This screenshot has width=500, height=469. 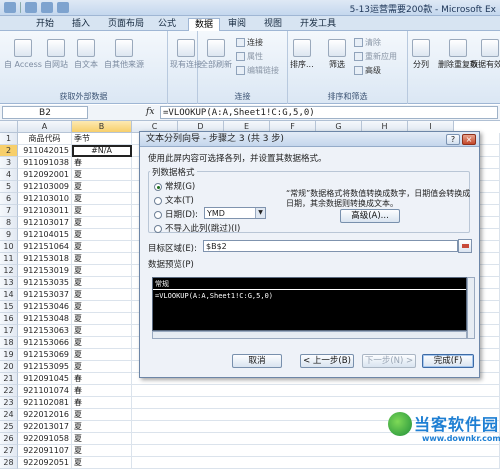 I want to click on row-header: 19, so click(x=9, y=355).